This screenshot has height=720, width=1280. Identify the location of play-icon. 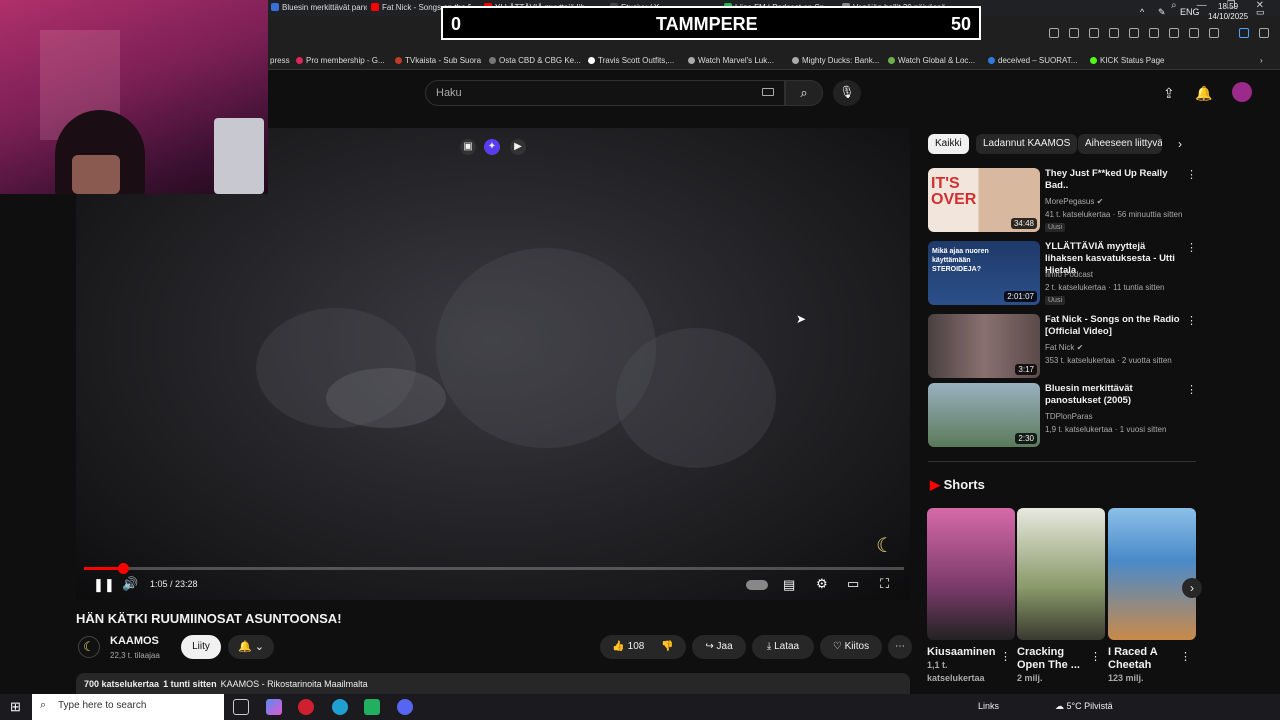
(1154, 33).